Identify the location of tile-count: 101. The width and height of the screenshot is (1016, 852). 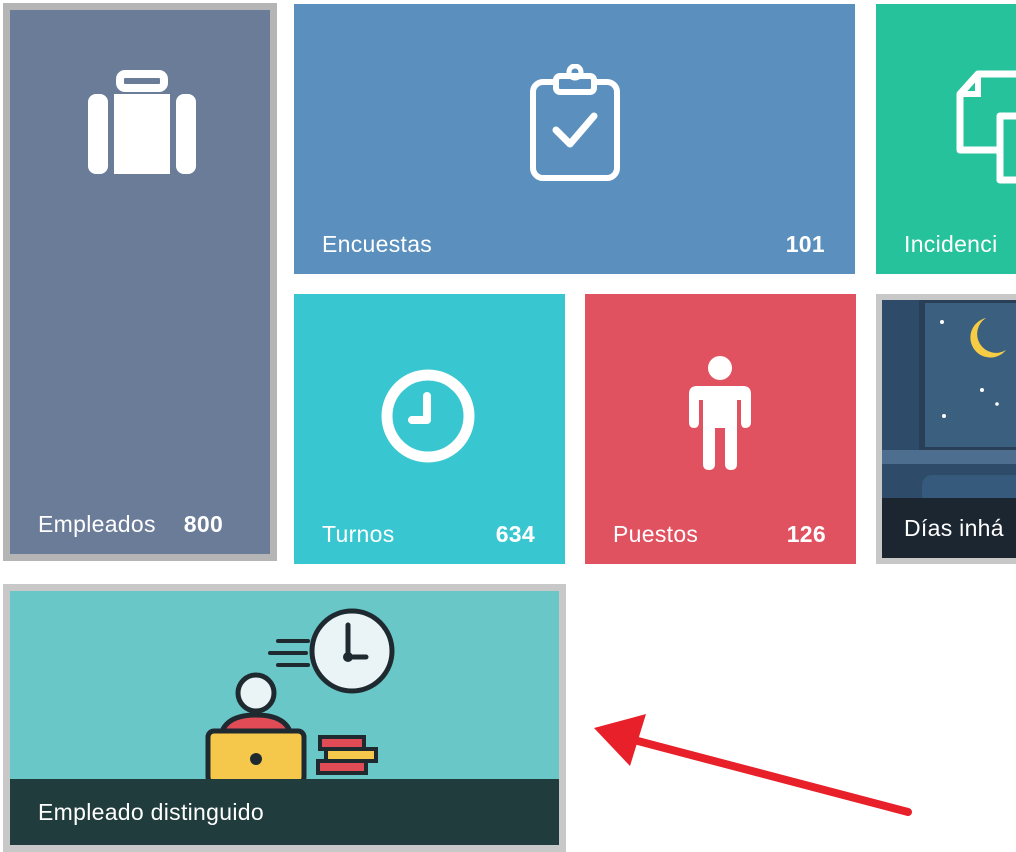
(805, 243).